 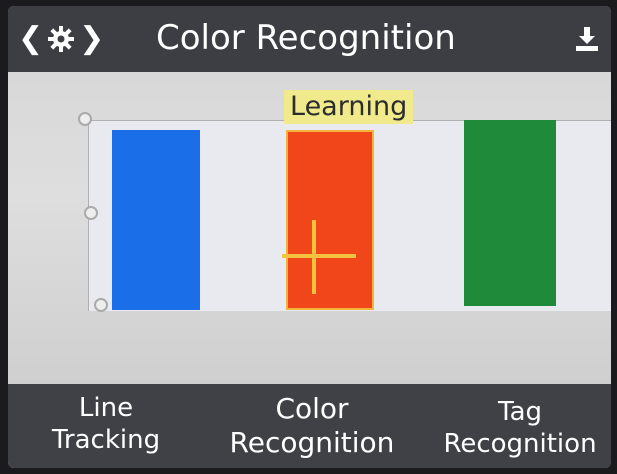 What do you see at coordinates (330, 220) in the screenshot?
I see `red-color-bar` at bounding box center [330, 220].